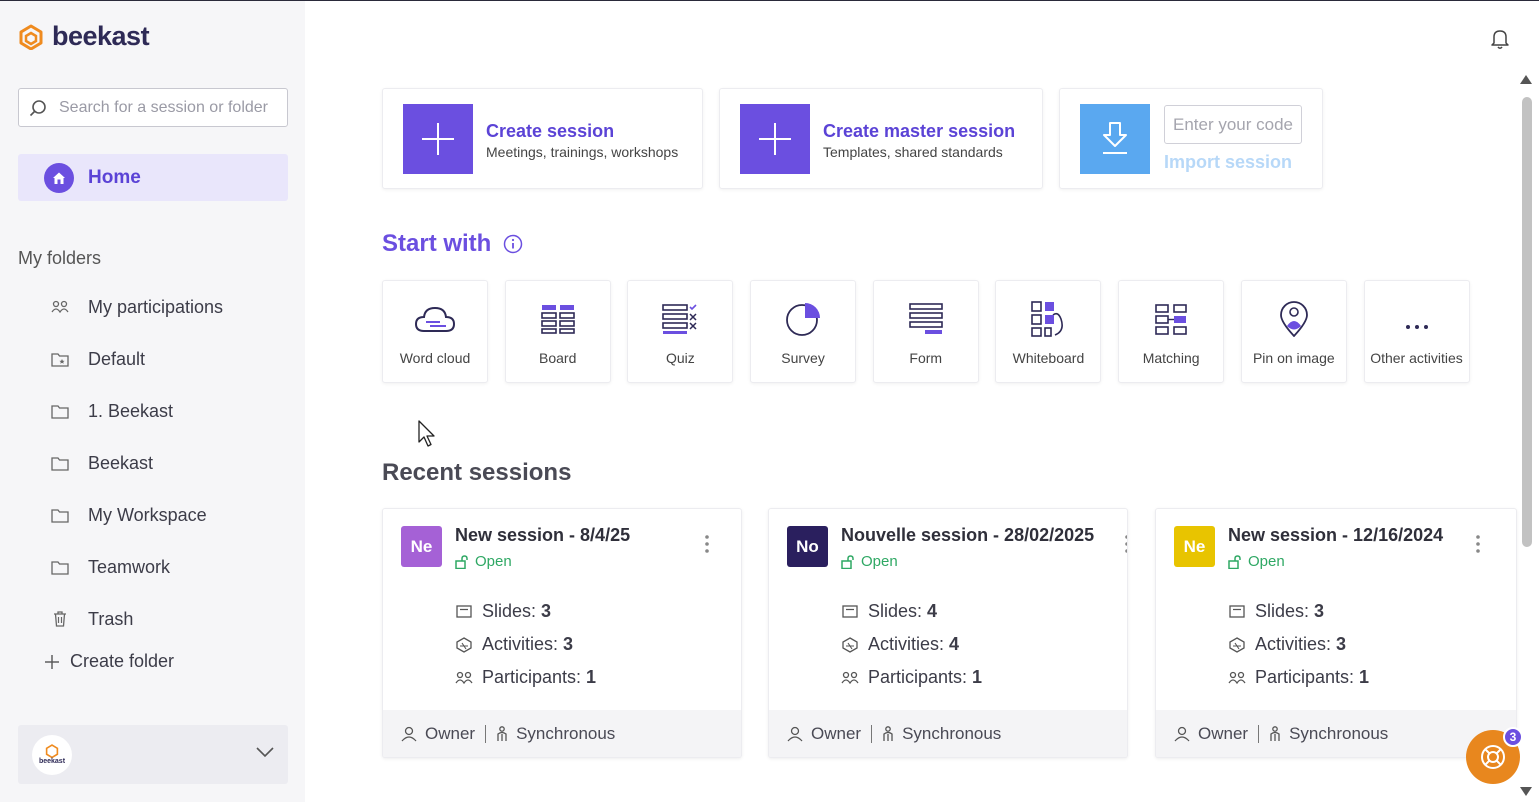 Image resolution: width=1539 pixels, height=802 pixels. What do you see at coordinates (438, 139) in the screenshot?
I see `create-session-plus-button` at bounding box center [438, 139].